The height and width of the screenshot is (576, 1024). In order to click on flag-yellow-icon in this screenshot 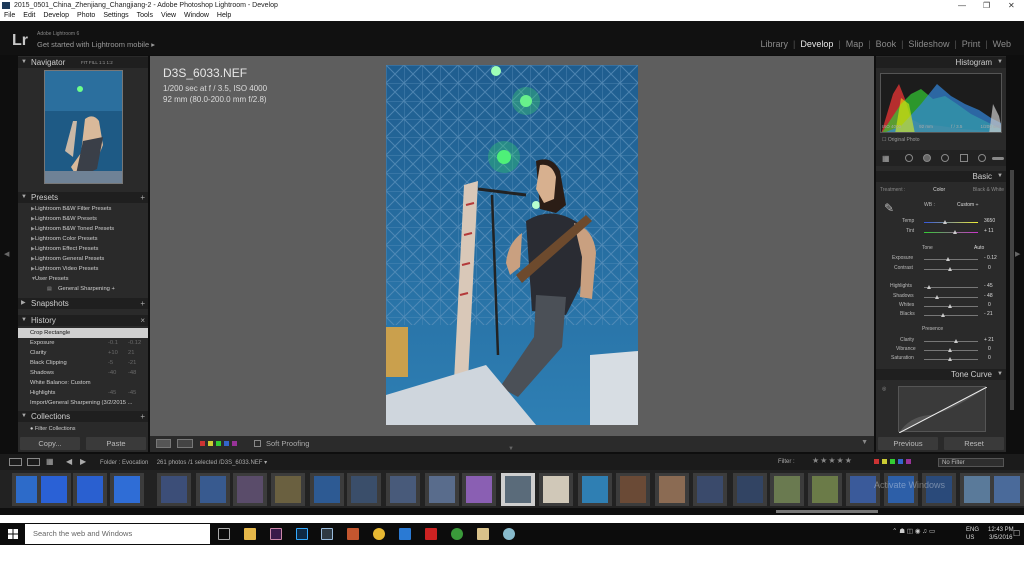, I will do `click(210, 443)`.